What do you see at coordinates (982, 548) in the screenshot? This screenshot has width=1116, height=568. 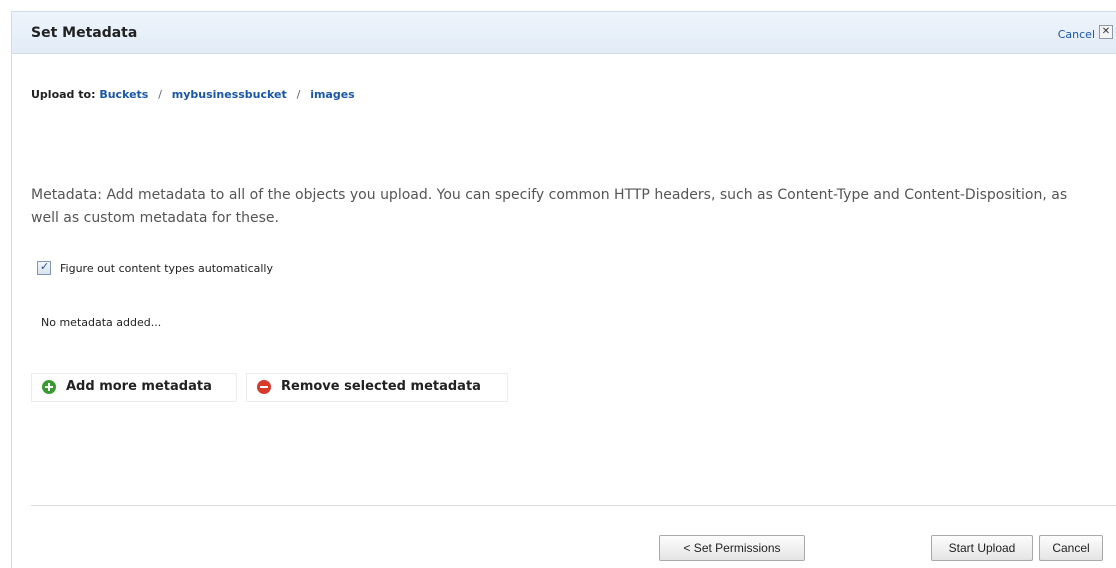 I see `start-upload-button: Start Upload` at bounding box center [982, 548].